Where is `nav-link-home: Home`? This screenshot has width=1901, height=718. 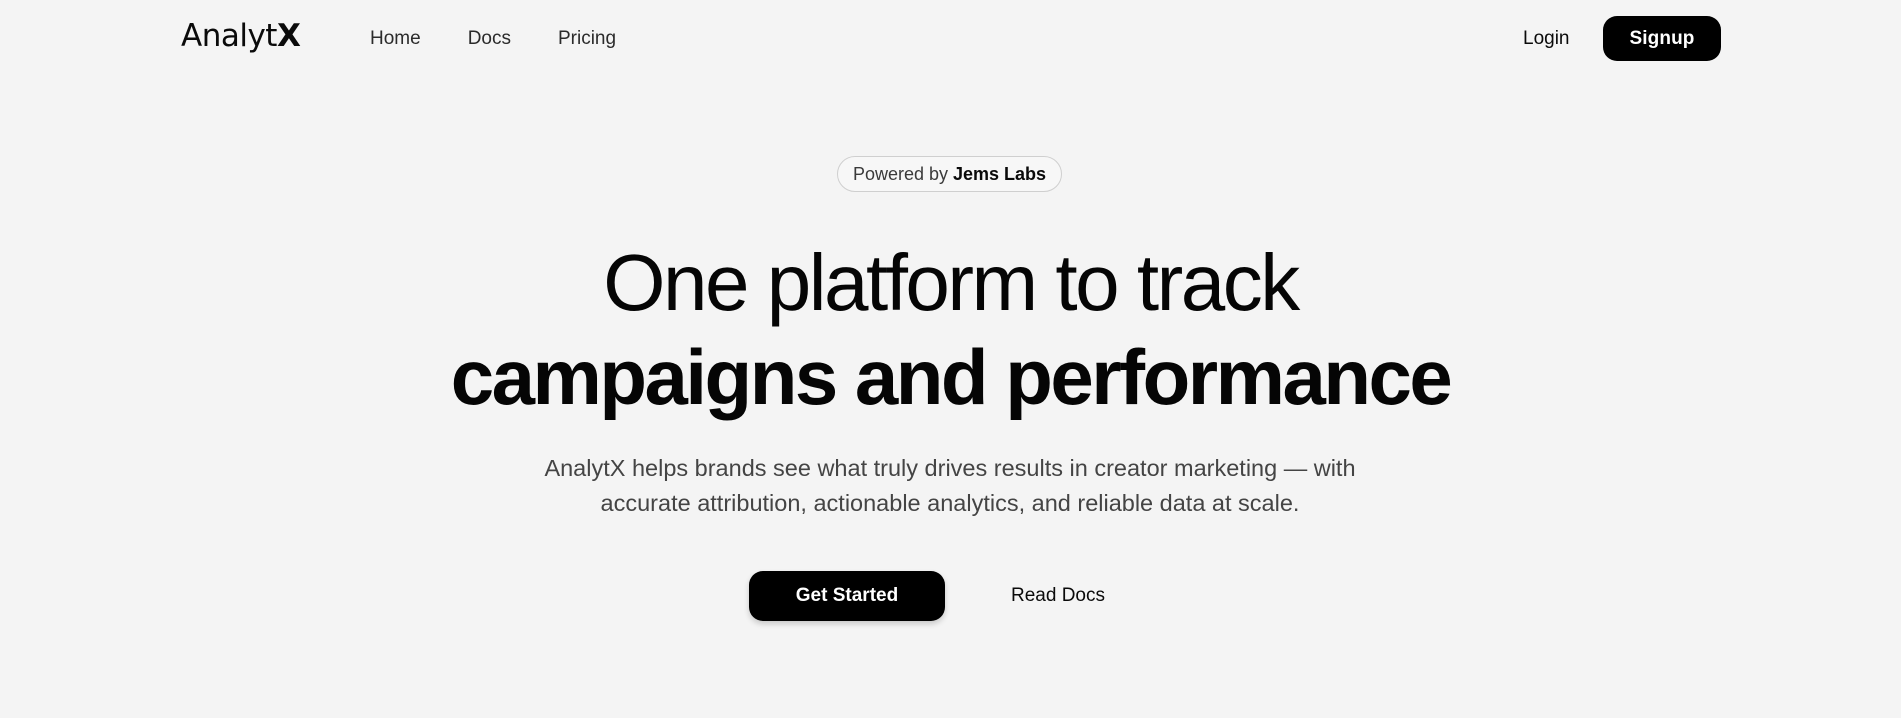 nav-link-home: Home is located at coordinates (395, 39).